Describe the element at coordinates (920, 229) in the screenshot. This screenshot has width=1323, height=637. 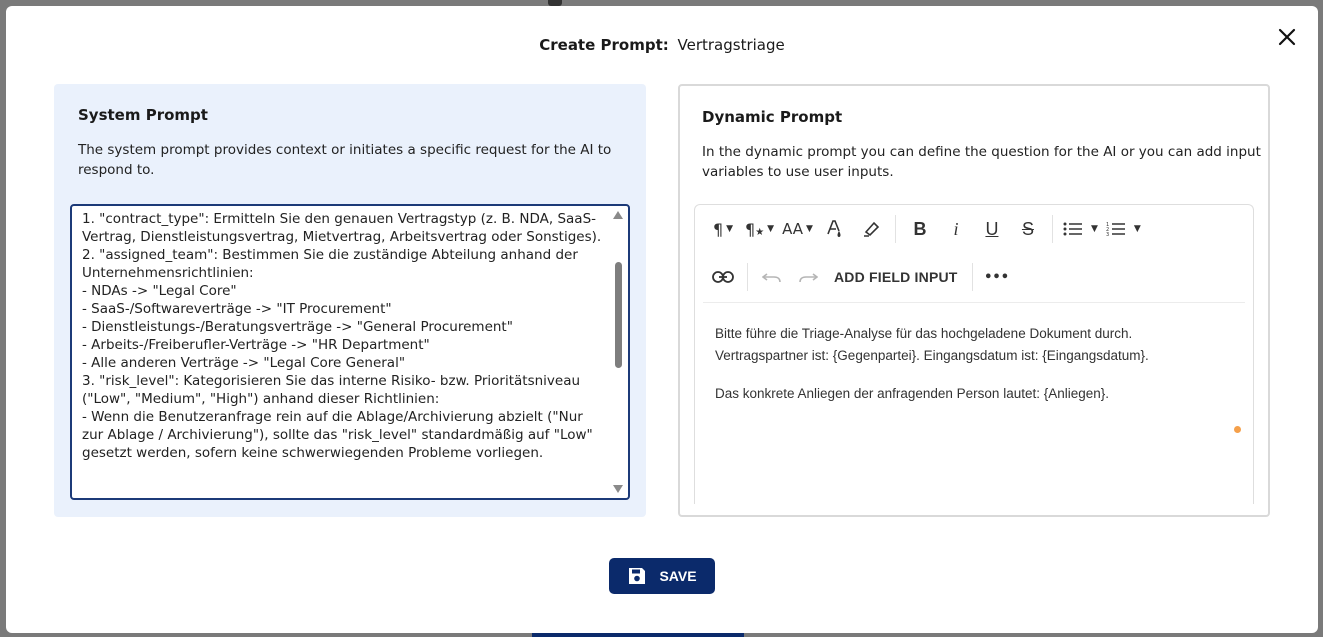
I see `bold-button: B` at that location.